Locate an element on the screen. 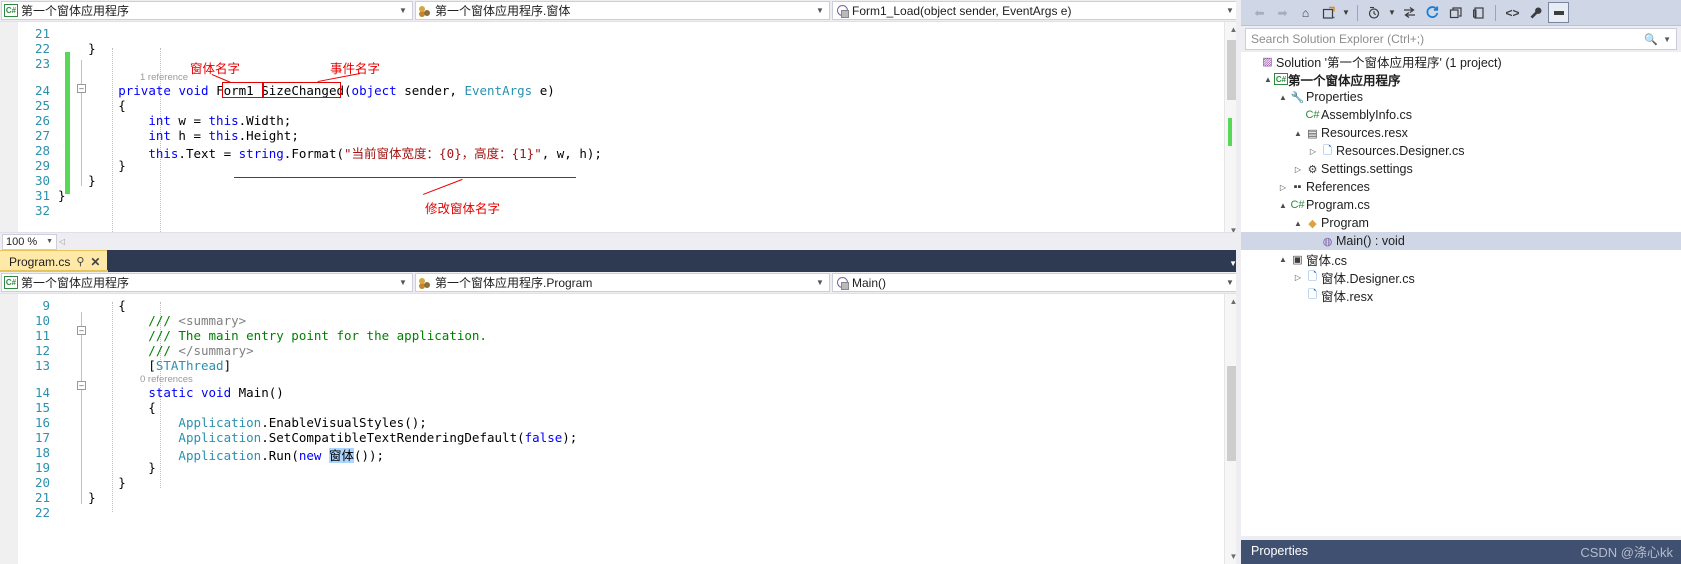 This screenshot has width=1681, height=564. search-icon: 🔍 is located at coordinates (1651, 39).